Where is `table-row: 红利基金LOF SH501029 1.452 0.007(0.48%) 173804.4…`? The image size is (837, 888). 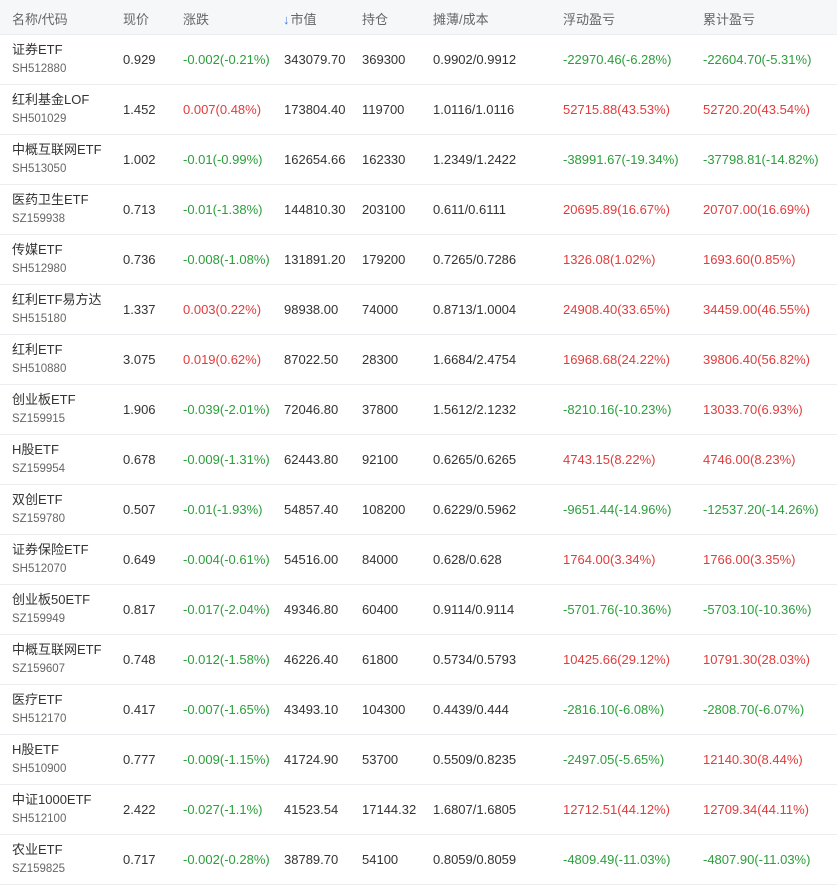
table-row: 红利基金LOF SH501029 1.452 0.007(0.48%) 173804.4… is located at coordinates (418, 110).